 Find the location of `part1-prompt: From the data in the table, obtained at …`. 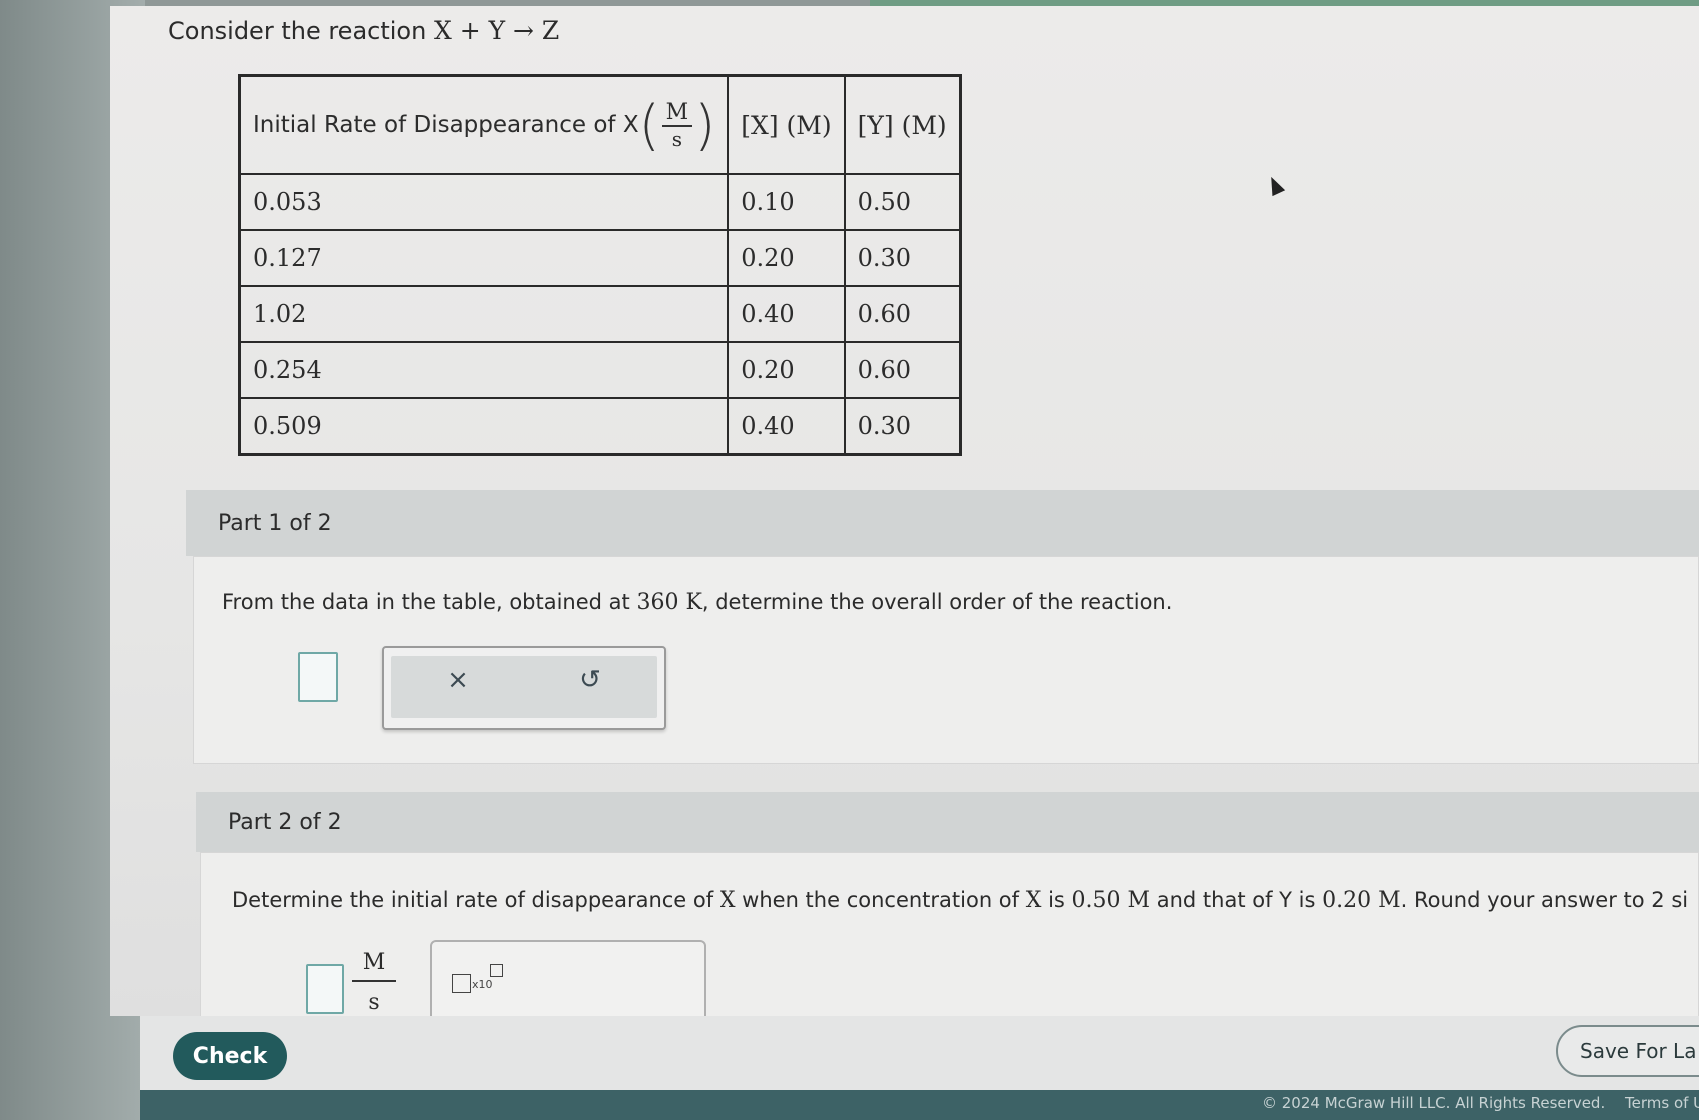

part1-prompt: From the data in the table, obtained at … is located at coordinates (697, 602).